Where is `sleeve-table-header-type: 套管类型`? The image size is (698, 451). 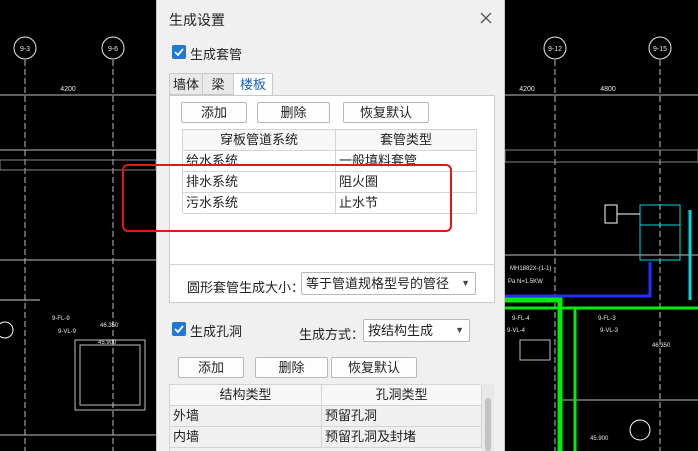 sleeve-table-header-type: 套管类型 is located at coordinates (406, 140).